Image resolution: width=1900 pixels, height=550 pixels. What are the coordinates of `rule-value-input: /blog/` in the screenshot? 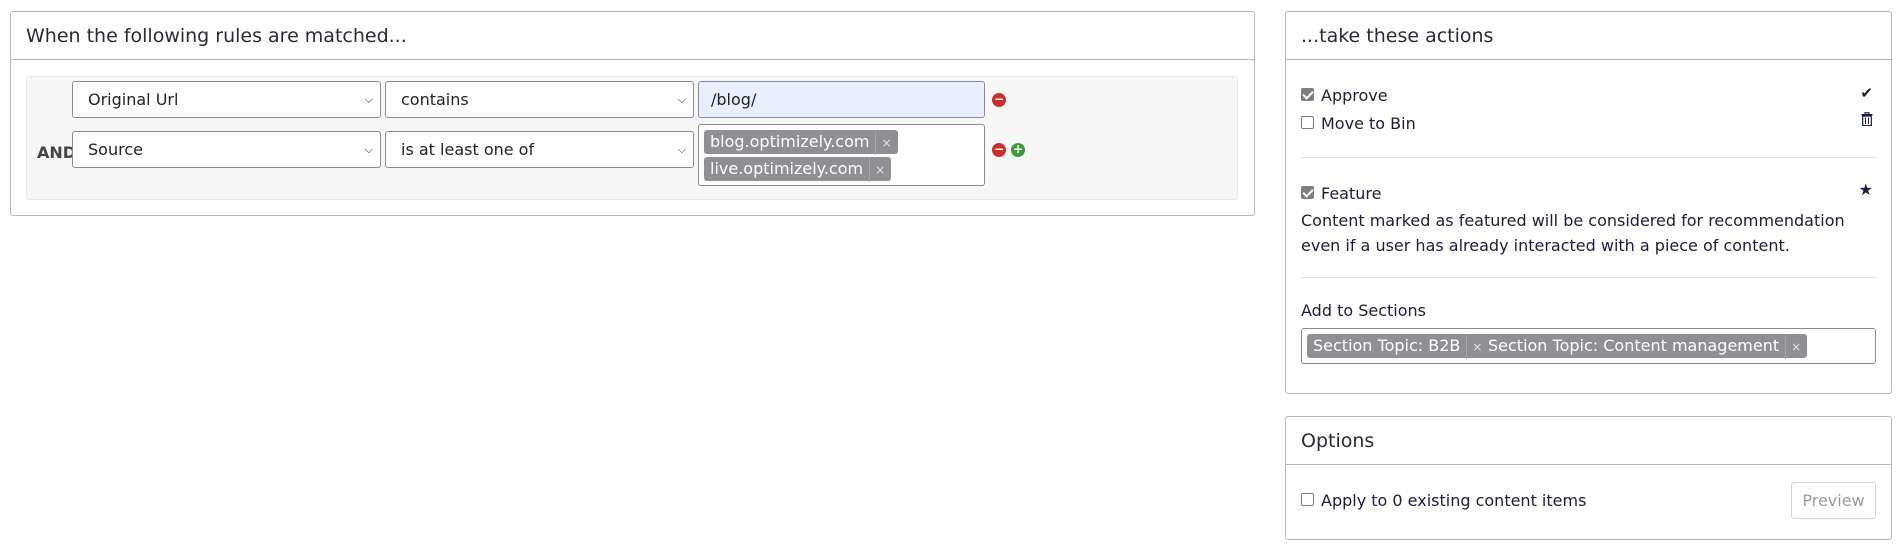 It's located at (841, 99).